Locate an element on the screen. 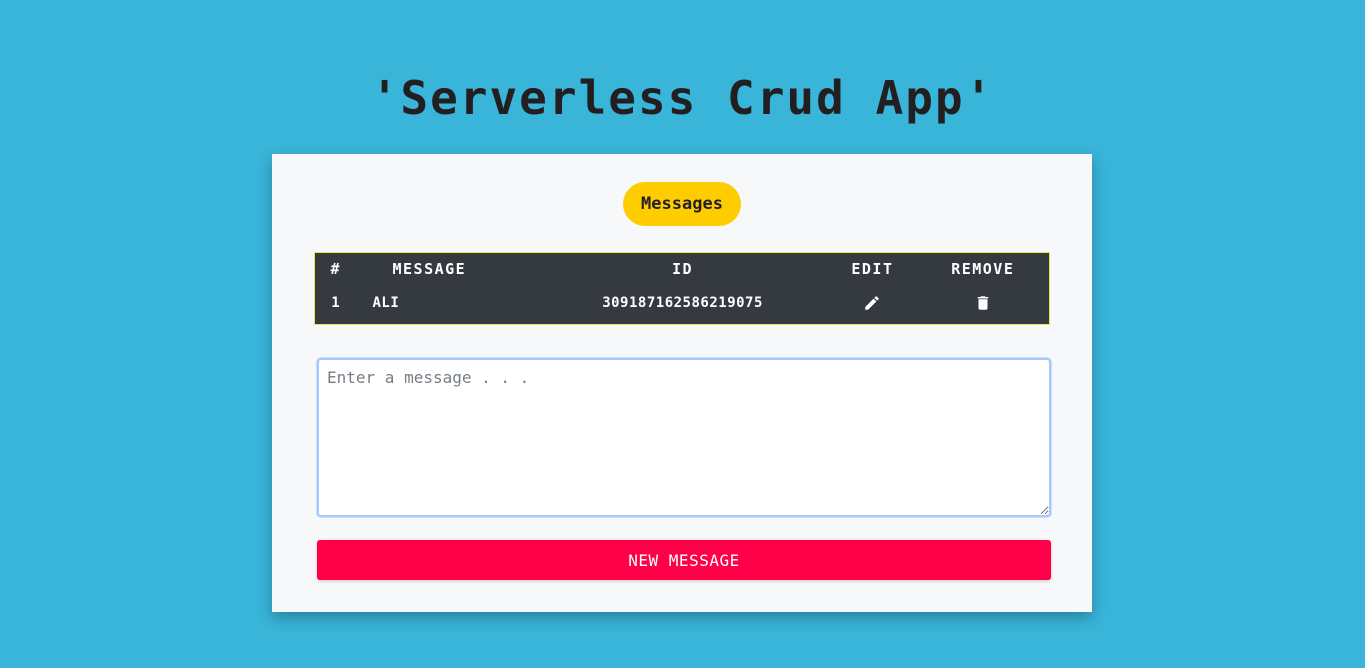 This screenshot has width=1365, height=668. pencil-icon is located at coordinates (872, 303).